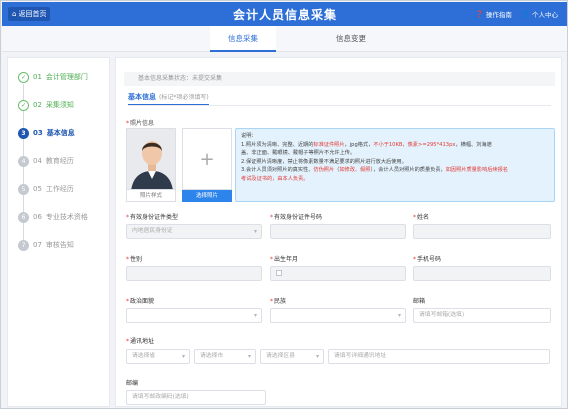  I want to click on help-icon: ❓, so click(479, 14).